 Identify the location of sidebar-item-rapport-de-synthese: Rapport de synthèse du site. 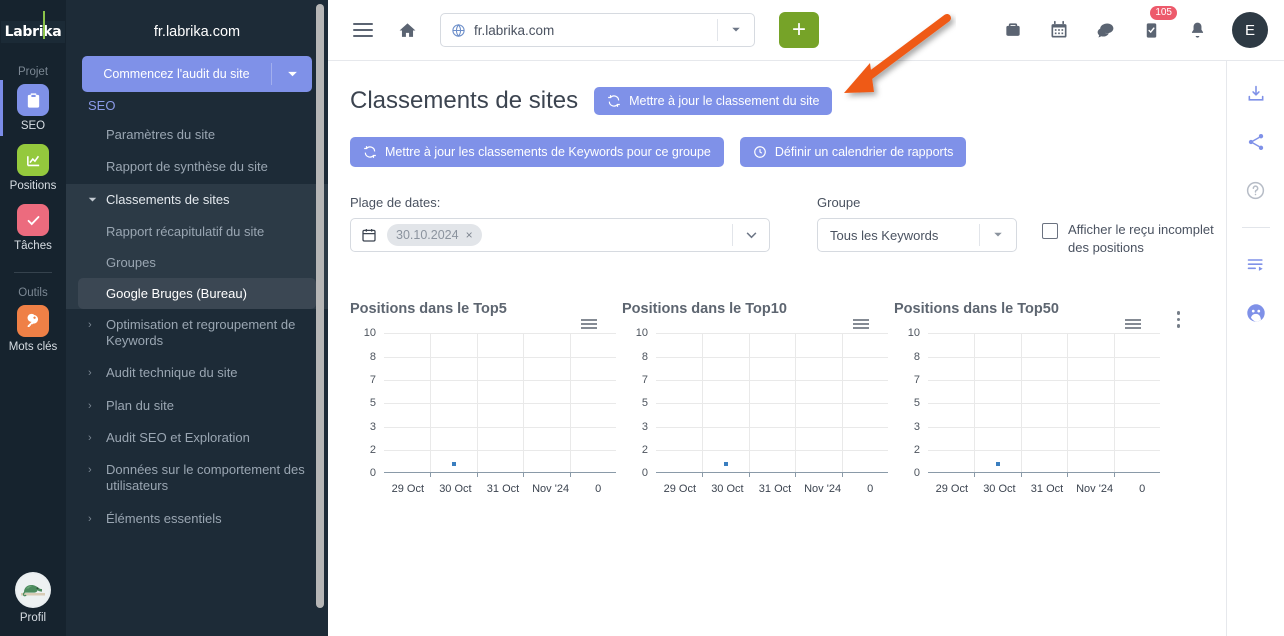
(197, 167).